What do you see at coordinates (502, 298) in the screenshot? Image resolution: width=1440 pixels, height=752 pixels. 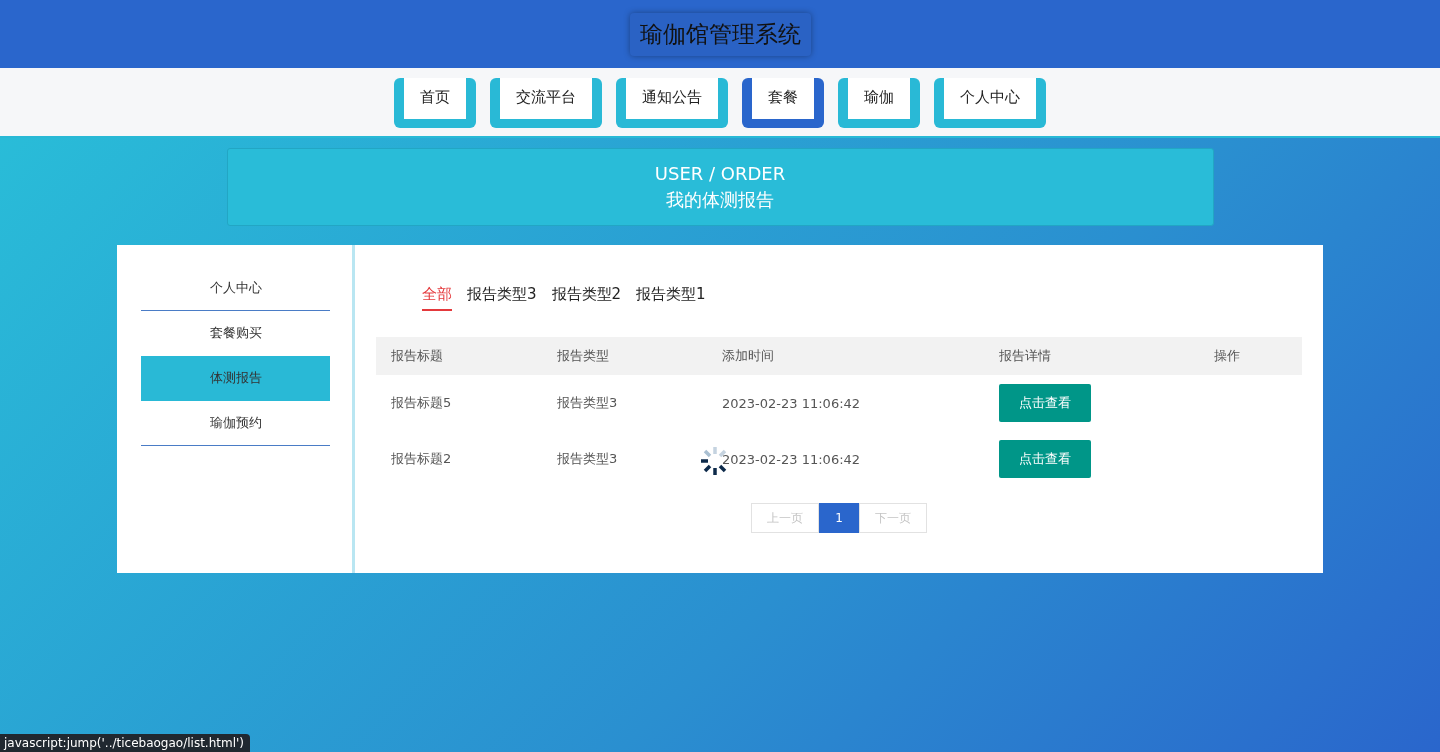 I see `filter-tab: 报告类型3` at bounding box center [502, 298].